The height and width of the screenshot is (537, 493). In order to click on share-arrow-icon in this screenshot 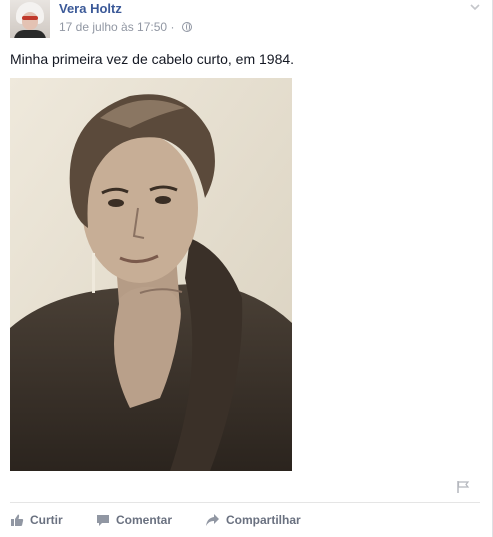, I will do `click(212, 520)`.